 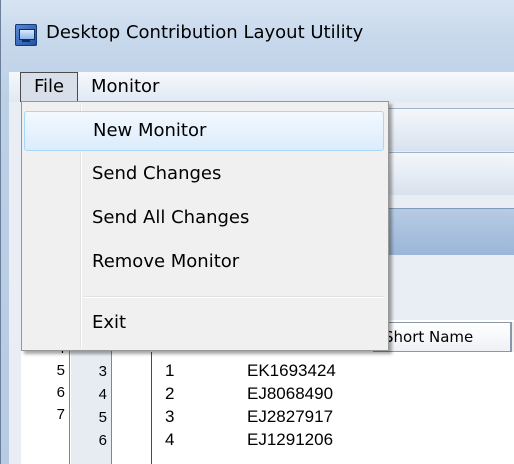 What do you see at coordinates (204, 175) in the screenshot?
I see `menu-item-send-changes: Send Changes` at bounding box center [204, 175].